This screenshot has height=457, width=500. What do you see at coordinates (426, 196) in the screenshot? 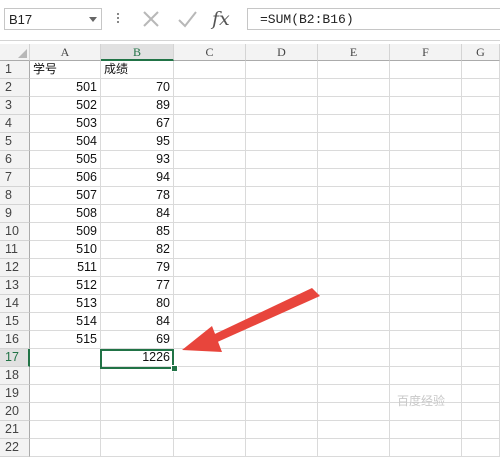
I see `cell-f8` at bounding box center [426, 196].